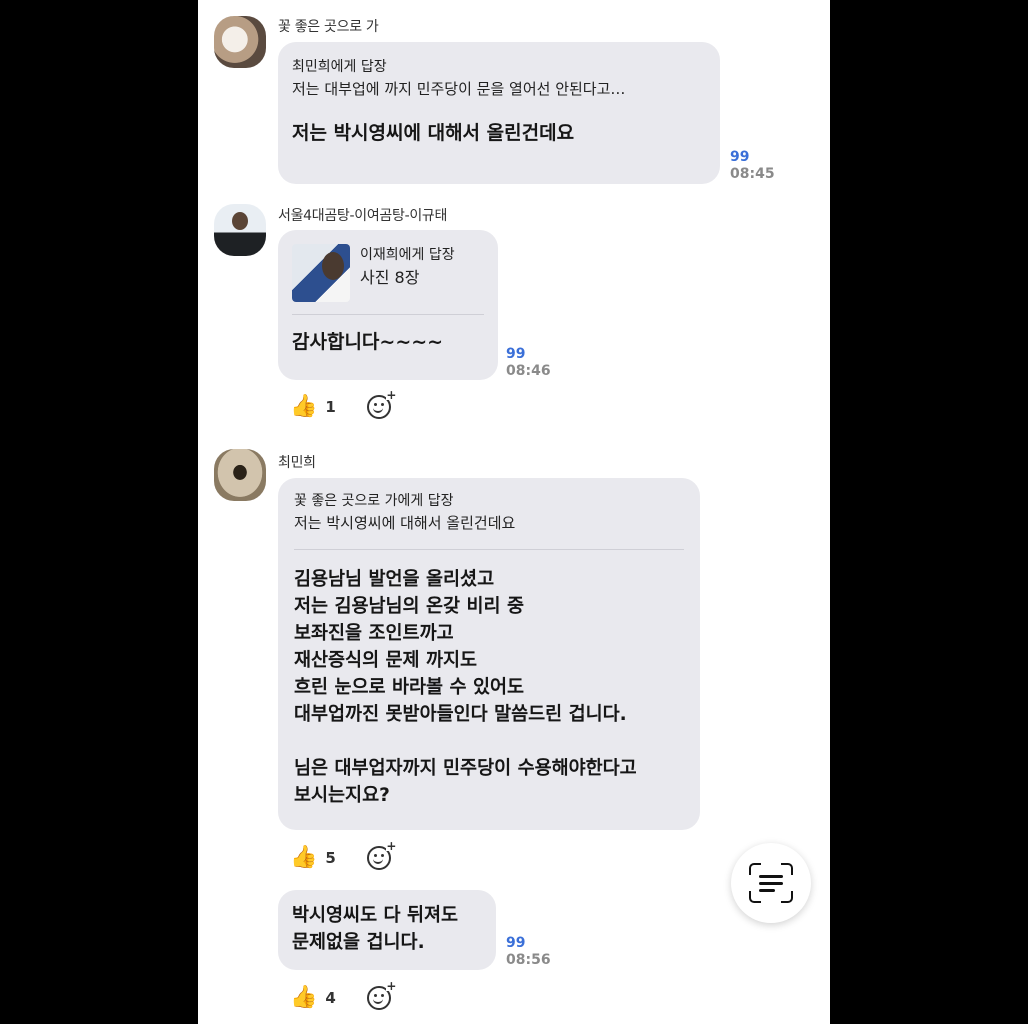 The image size is (1028, 1024). What do you see at coordinates (407, 255) in the screenshot?
I see `reply-header: 이재희에게 답장` at bounding box center [407, 255].